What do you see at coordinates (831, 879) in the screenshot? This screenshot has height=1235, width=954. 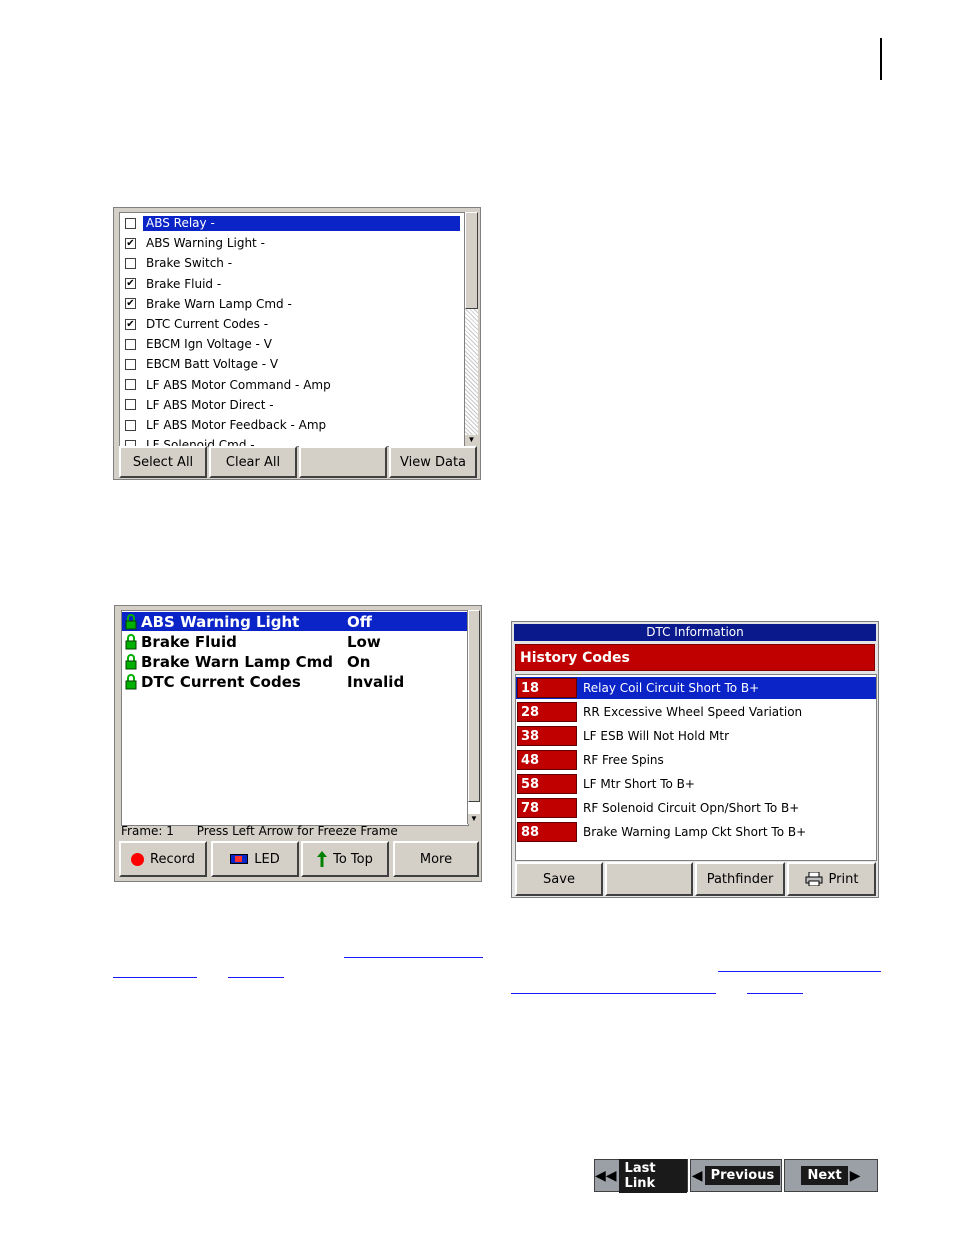 I see `print-button: Print` at bounding box center [831, 879].